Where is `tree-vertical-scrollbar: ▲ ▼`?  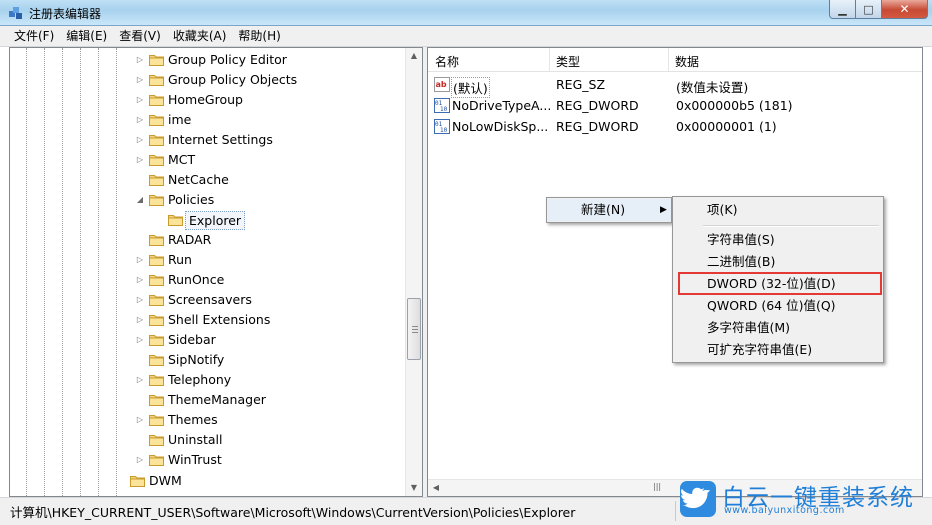 tree-vertical-scrollbar: ▲ ▼ is located at coordinates (413, 272).